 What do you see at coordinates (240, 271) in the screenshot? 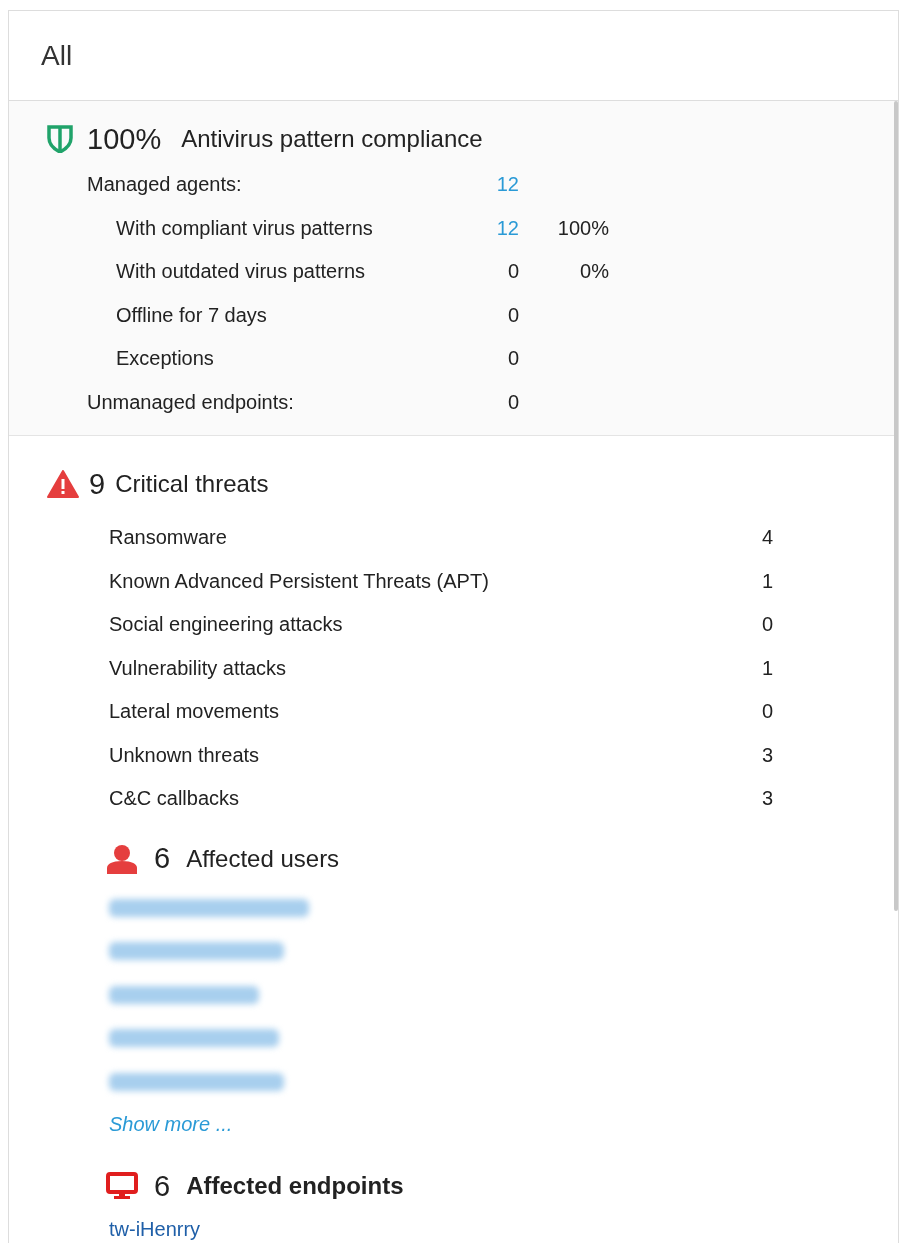
I see `row-label: With outdated virus patterns` at bounding box center [240, 271].